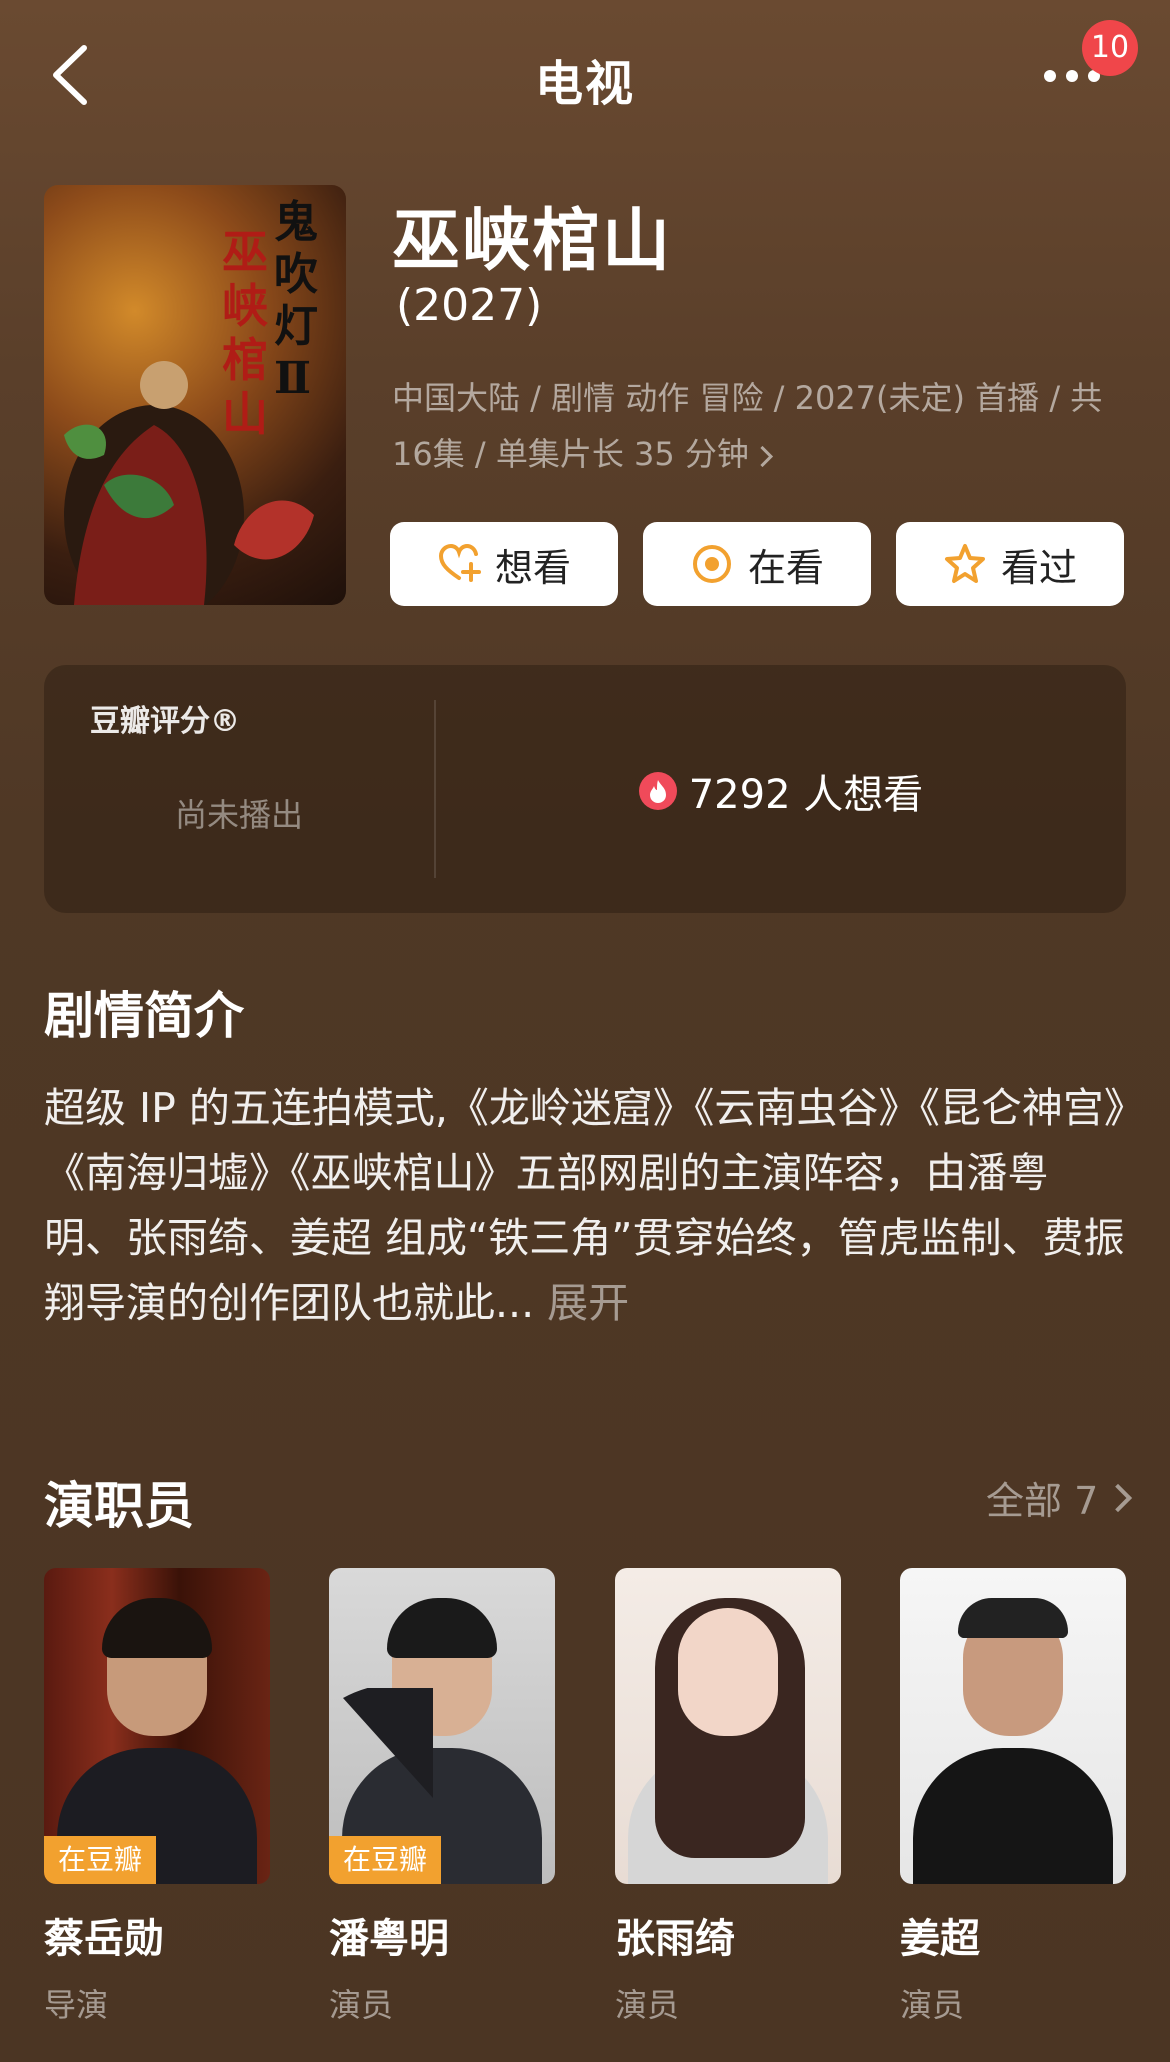  I want to click on cast-name: 蔡岳勋, so click(104, 1939).